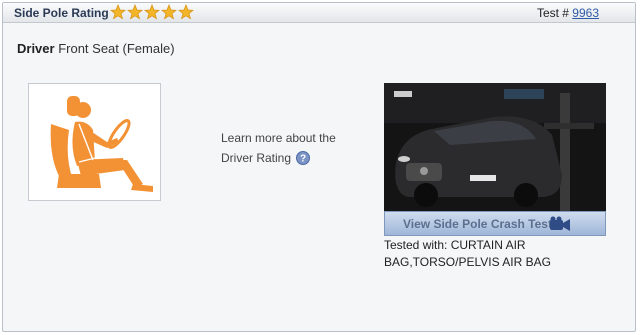  I want to click on seated-occupant-icon, so click(101, 144).